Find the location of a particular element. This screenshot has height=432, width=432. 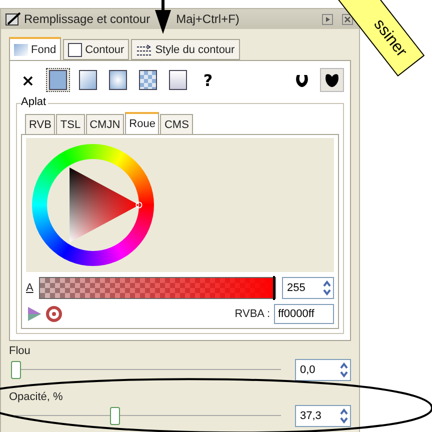

fill-icon is located at coordinates (21, 50).